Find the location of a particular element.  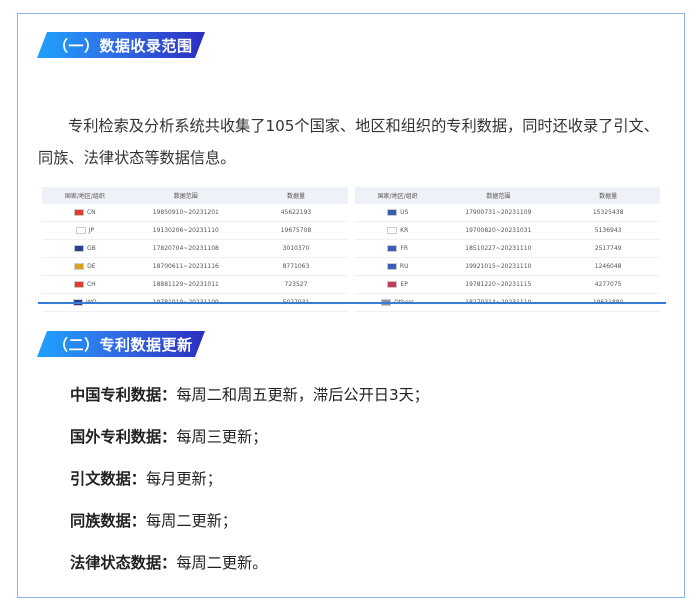

update-item: 国外专利数据： 每周三更新； is located at coordinates (249, 446).